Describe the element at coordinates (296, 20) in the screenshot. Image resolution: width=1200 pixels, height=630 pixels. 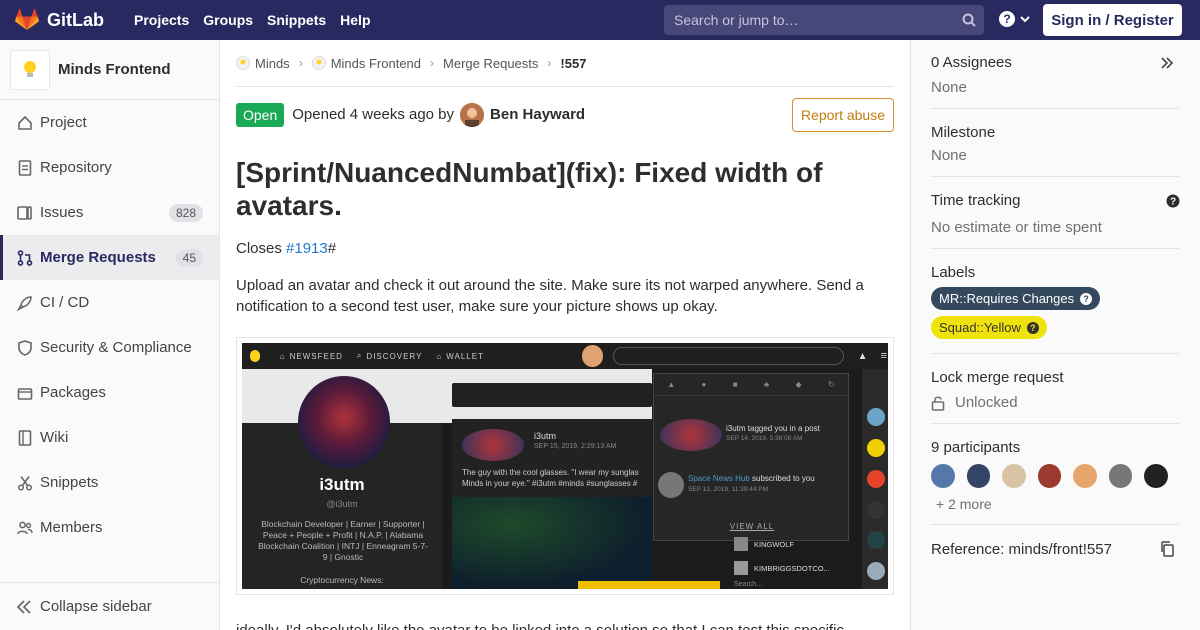
I see `nav-snippets: Snippets` at that location.